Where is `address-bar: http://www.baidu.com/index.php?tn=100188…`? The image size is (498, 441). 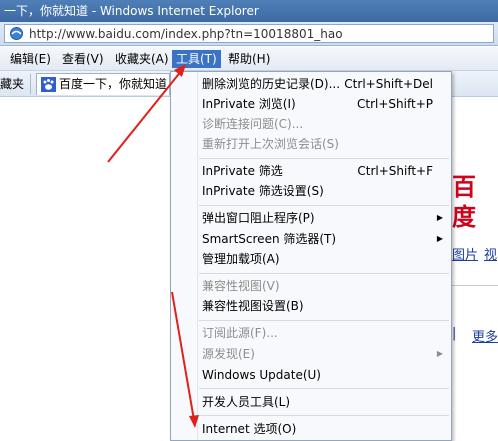
address-bar: http://www.baidu.com/index.php?tn=100188… is located at coordinates (249, 34).